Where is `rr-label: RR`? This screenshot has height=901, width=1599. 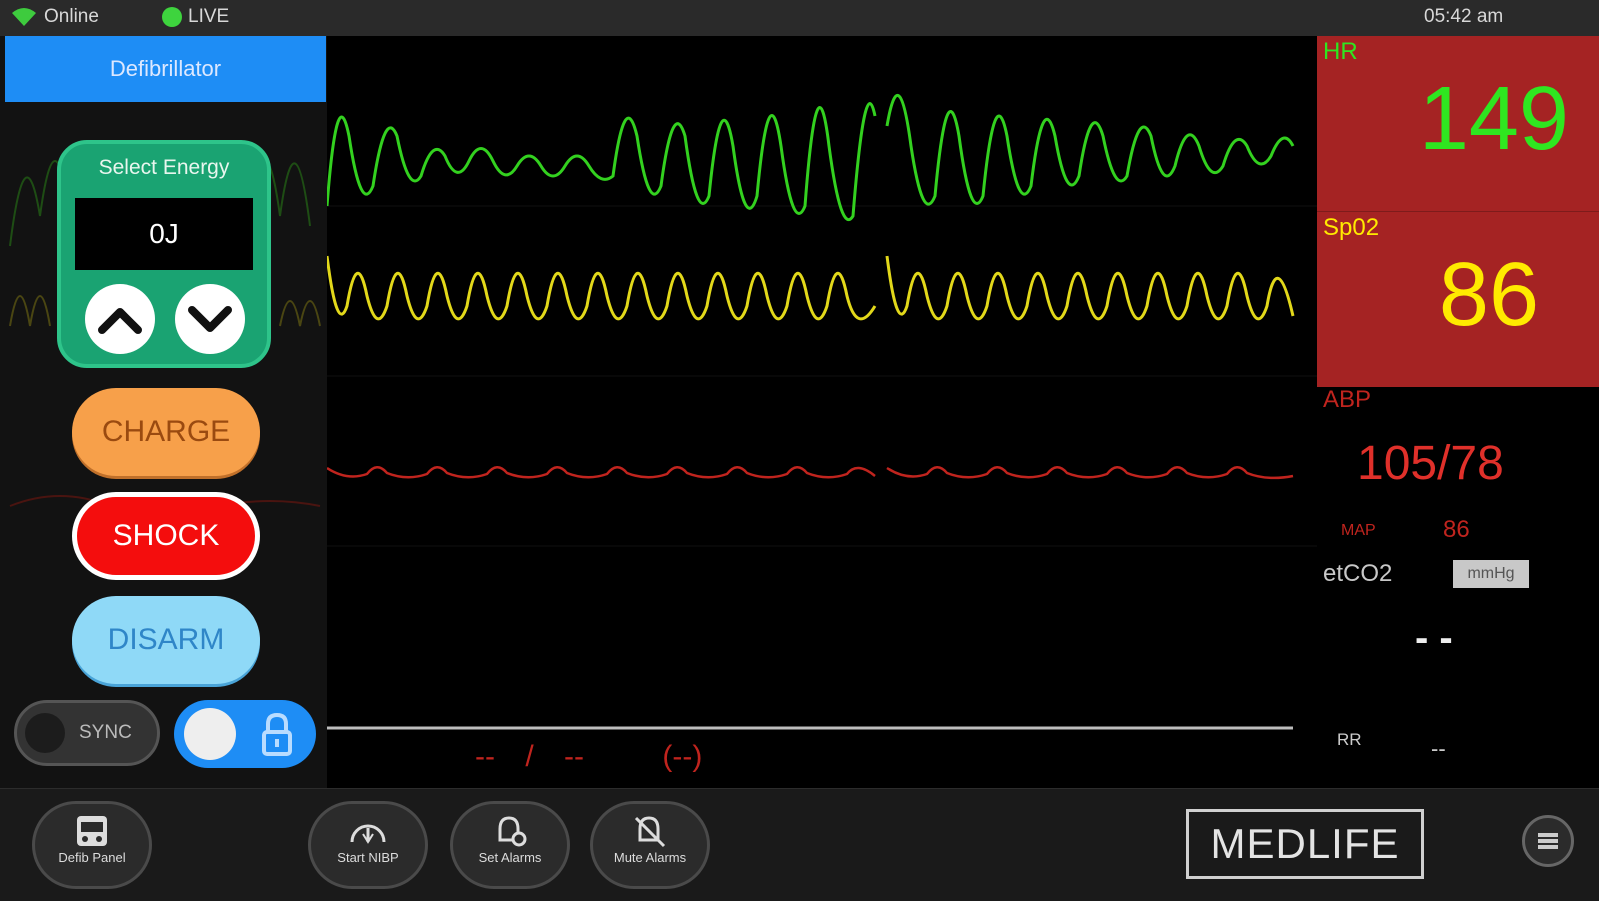 rr-label: RR is located at coordinates (1349, 739).